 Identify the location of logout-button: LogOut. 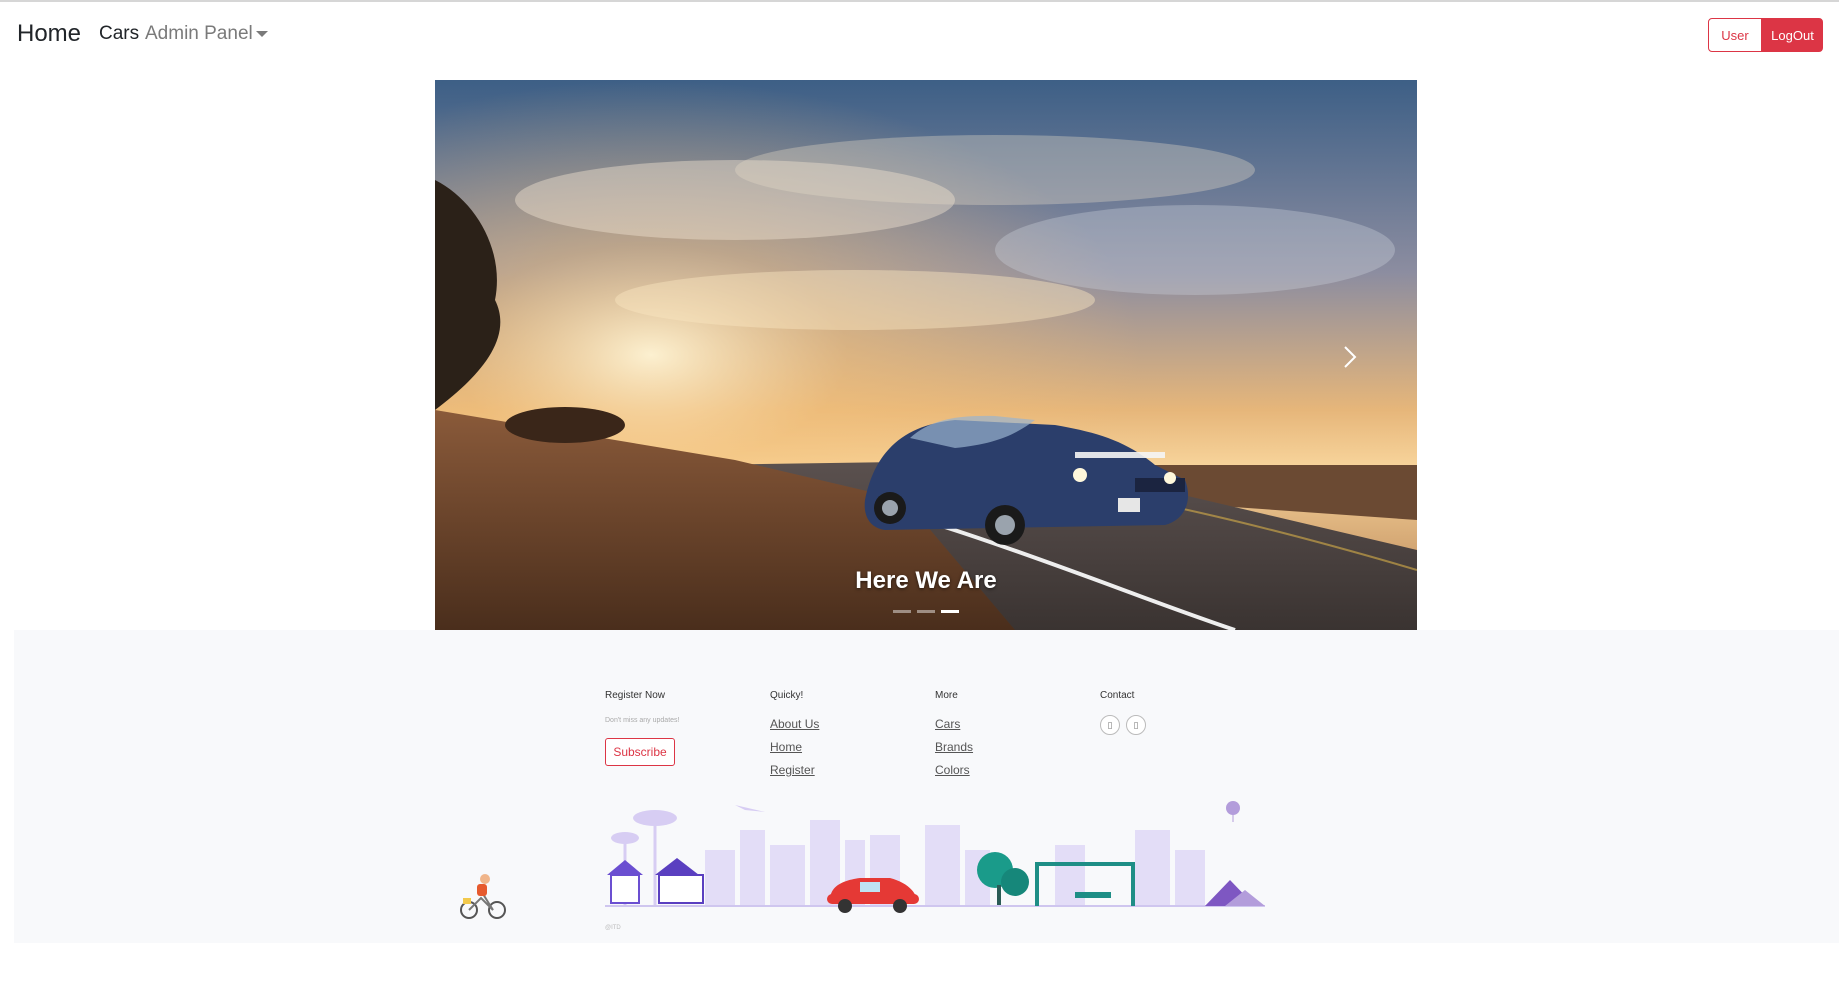
(1792, 35).